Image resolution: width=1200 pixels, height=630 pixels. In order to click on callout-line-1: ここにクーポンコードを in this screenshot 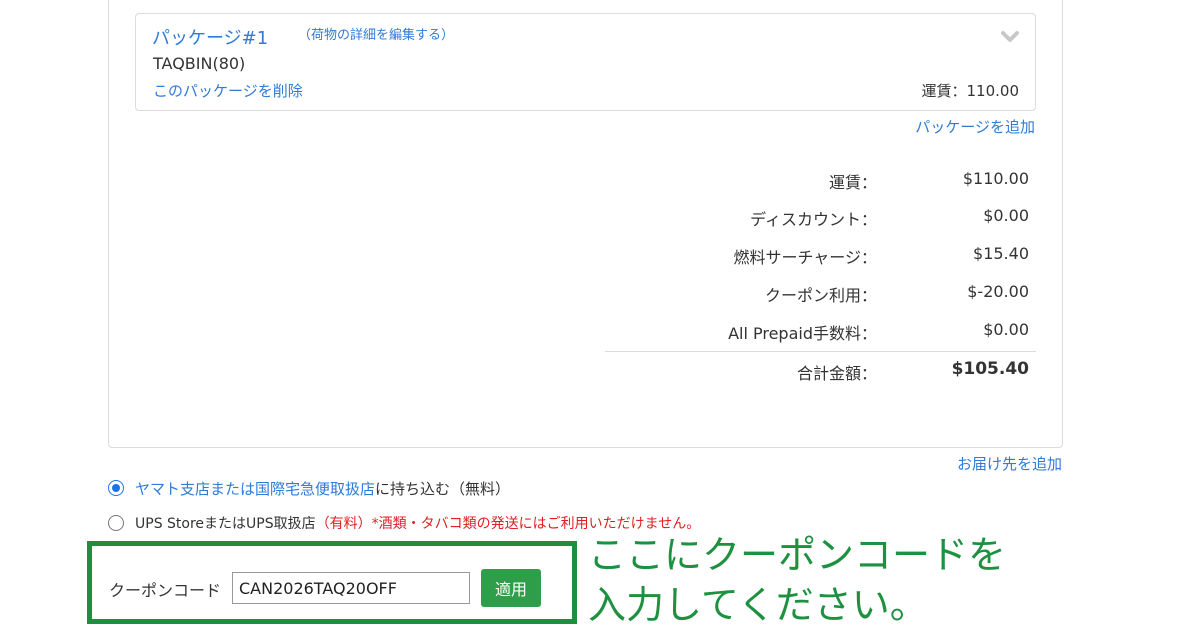, I will do `click(797, 555)`.